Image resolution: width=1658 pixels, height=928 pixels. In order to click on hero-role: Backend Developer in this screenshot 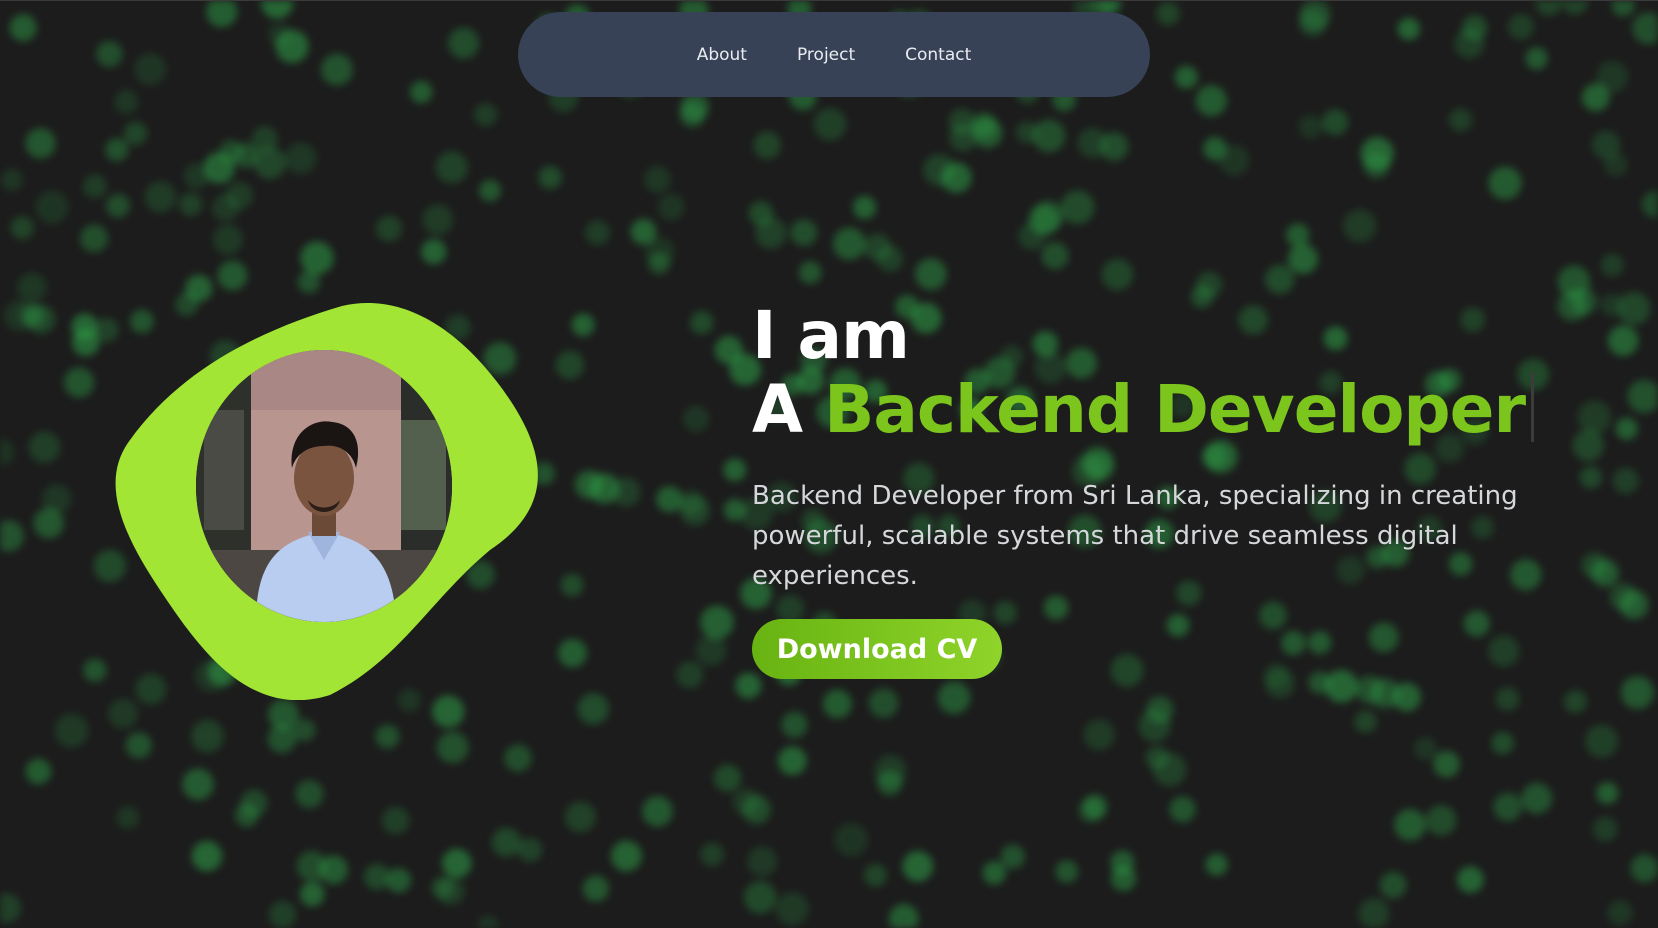, I will do `click(1175, 409)`.